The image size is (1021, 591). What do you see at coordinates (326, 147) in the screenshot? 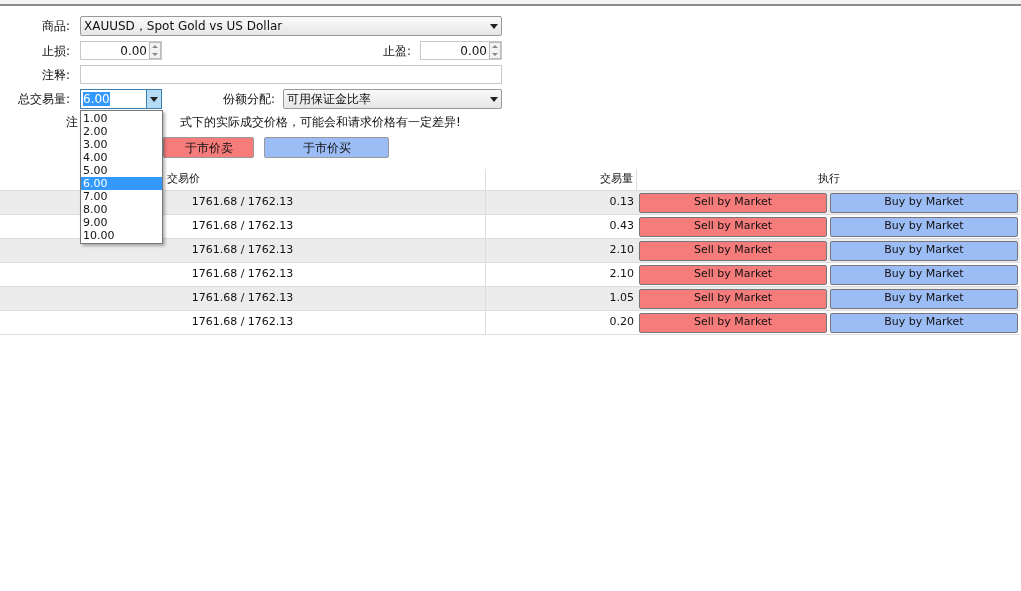
I see `buy-button: 于市价买` at bounding box center [326, 147].